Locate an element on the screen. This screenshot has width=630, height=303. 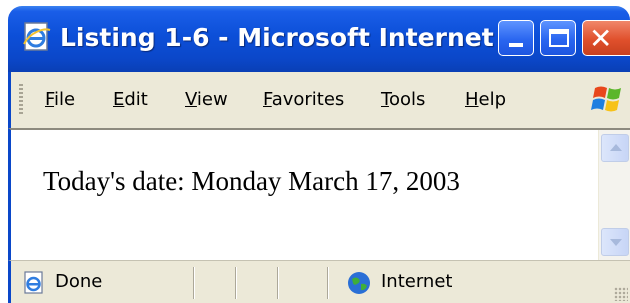
scroll-down-button is located at coordinates (615, 242).